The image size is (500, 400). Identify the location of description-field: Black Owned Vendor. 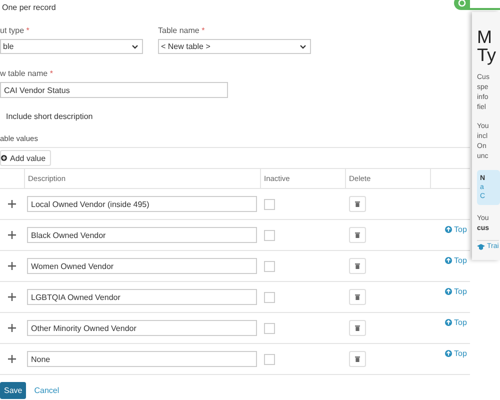
(142, 235).